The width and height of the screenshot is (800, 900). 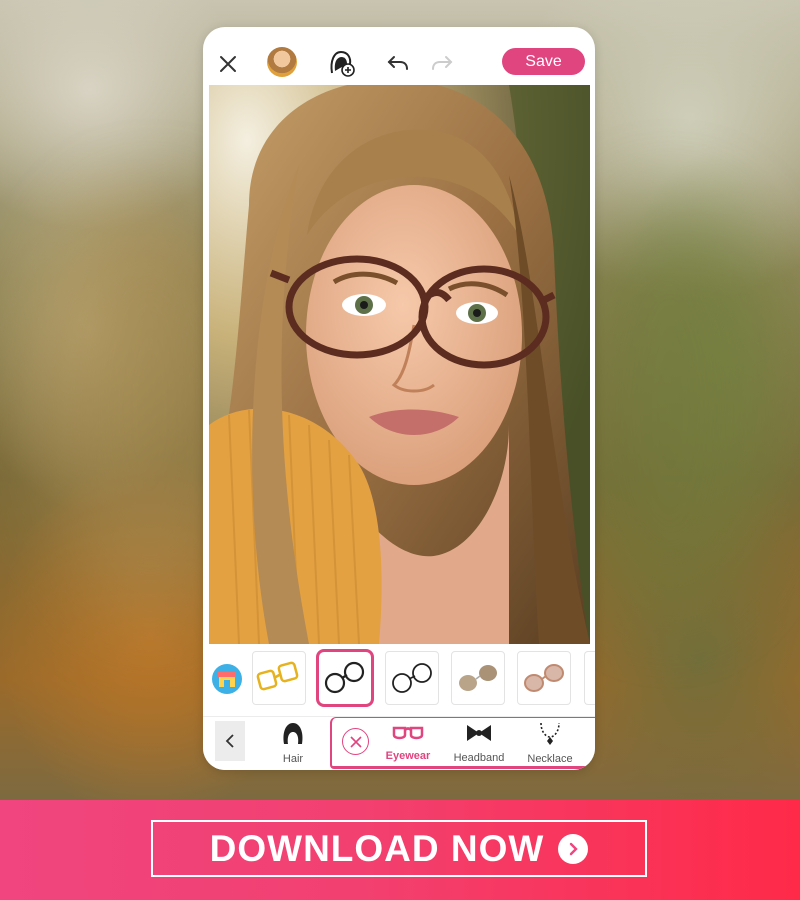 I want to click on category-headband: Headband, so click(x=479, y=740).